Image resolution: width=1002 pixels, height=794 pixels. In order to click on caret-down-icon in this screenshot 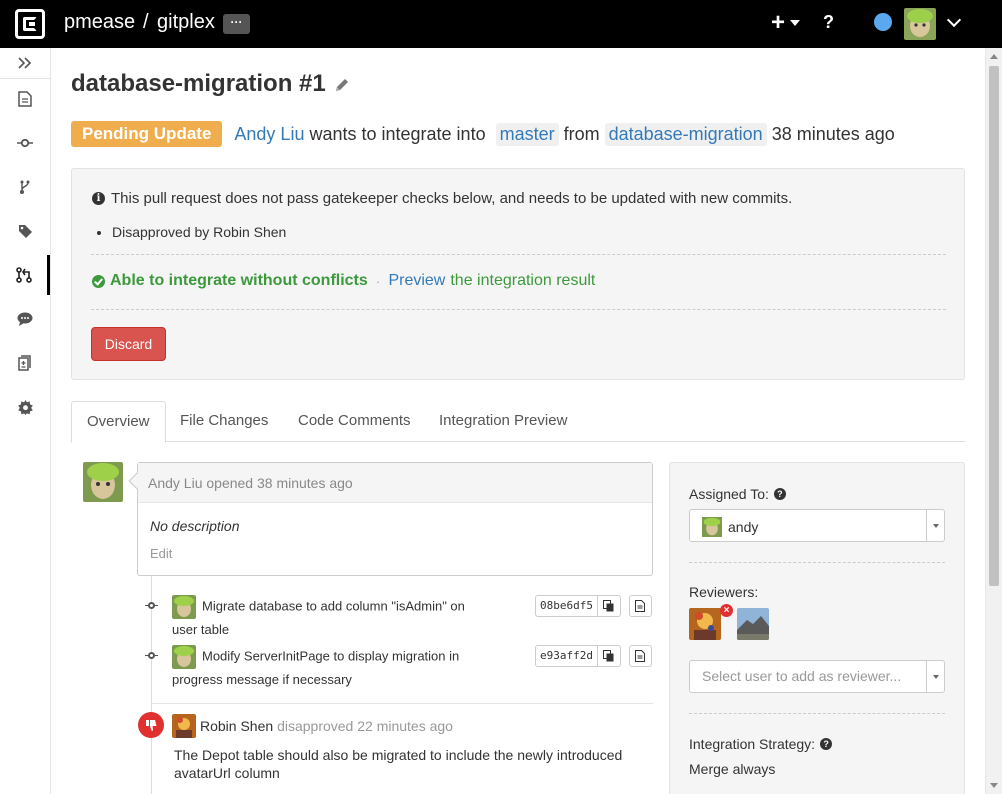, I will do `click(795, 23)`.